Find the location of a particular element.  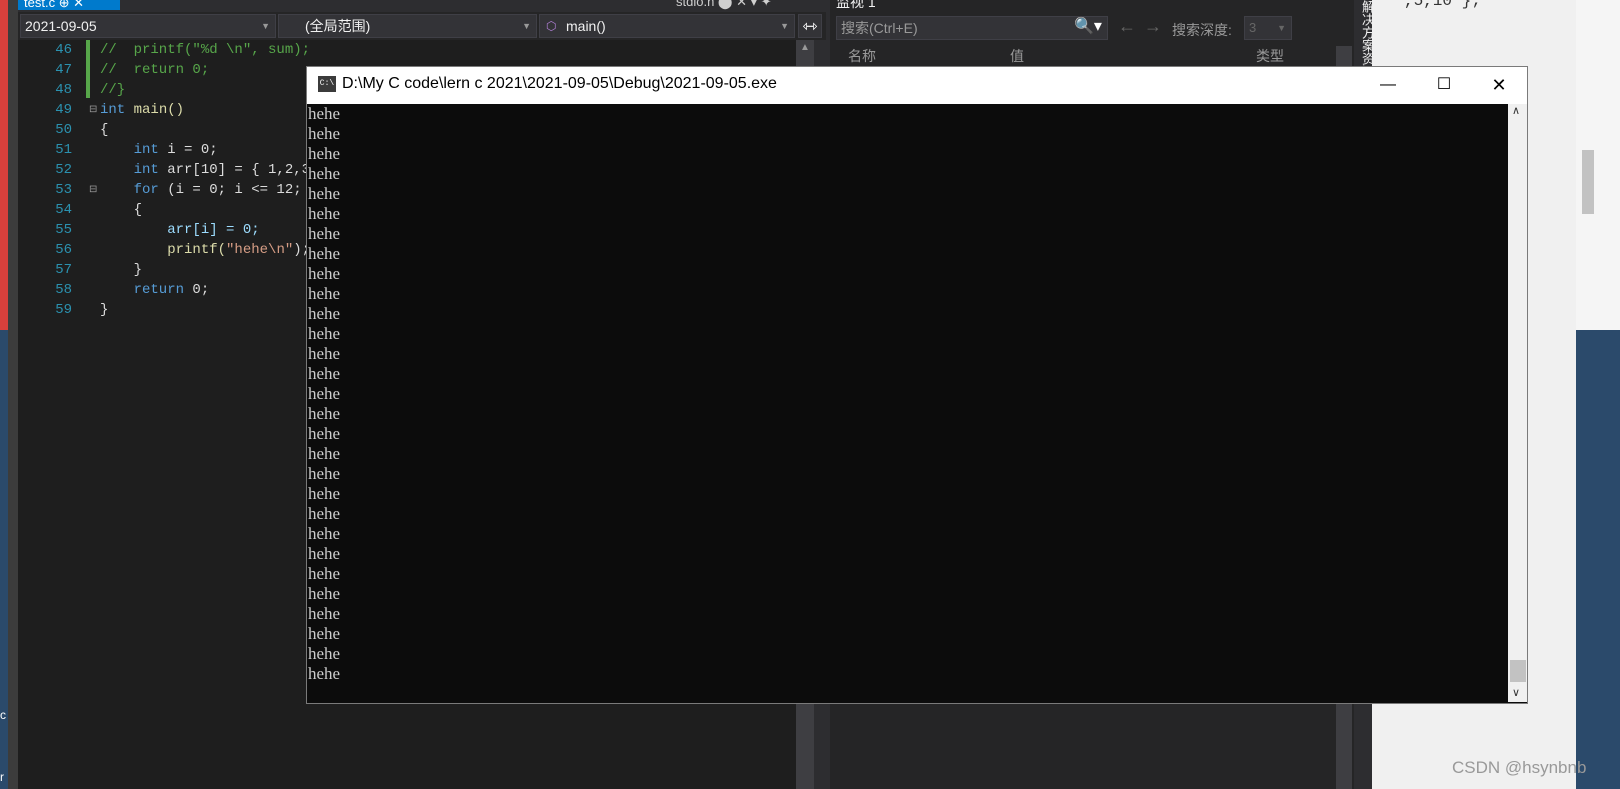

line-number: 58 is located at coordinates (63, 290).